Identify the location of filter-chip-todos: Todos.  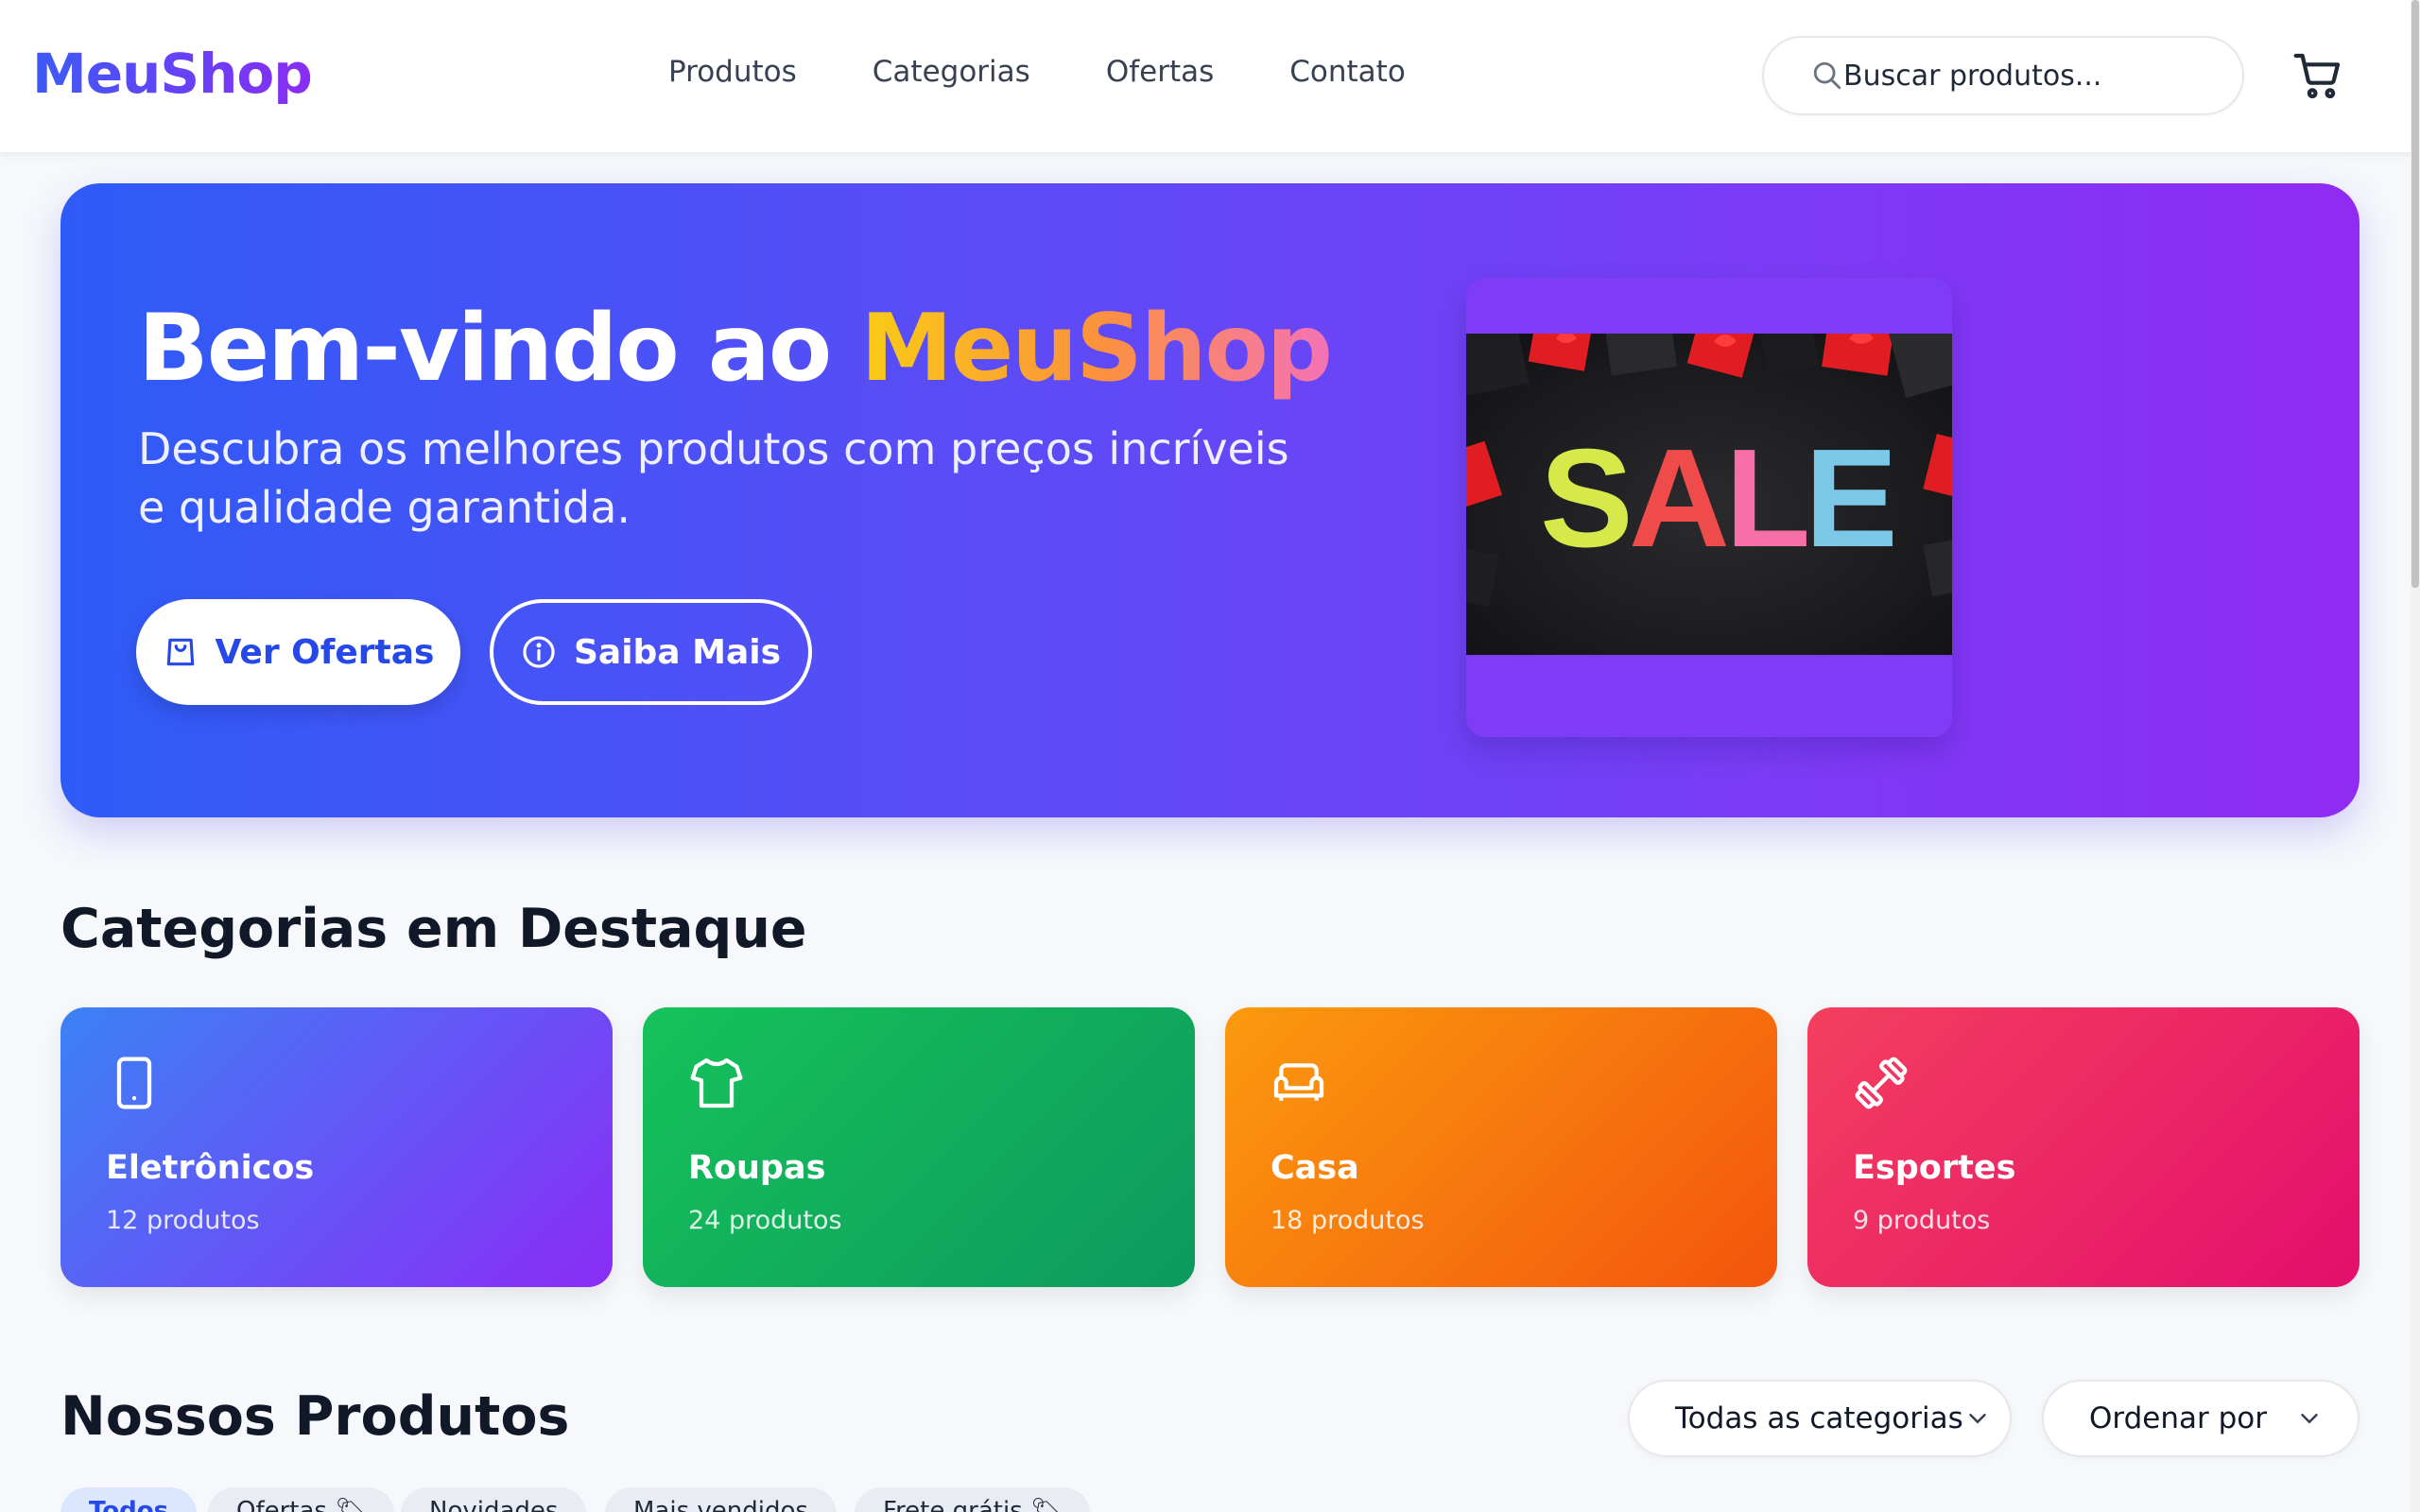
(129, 1499).